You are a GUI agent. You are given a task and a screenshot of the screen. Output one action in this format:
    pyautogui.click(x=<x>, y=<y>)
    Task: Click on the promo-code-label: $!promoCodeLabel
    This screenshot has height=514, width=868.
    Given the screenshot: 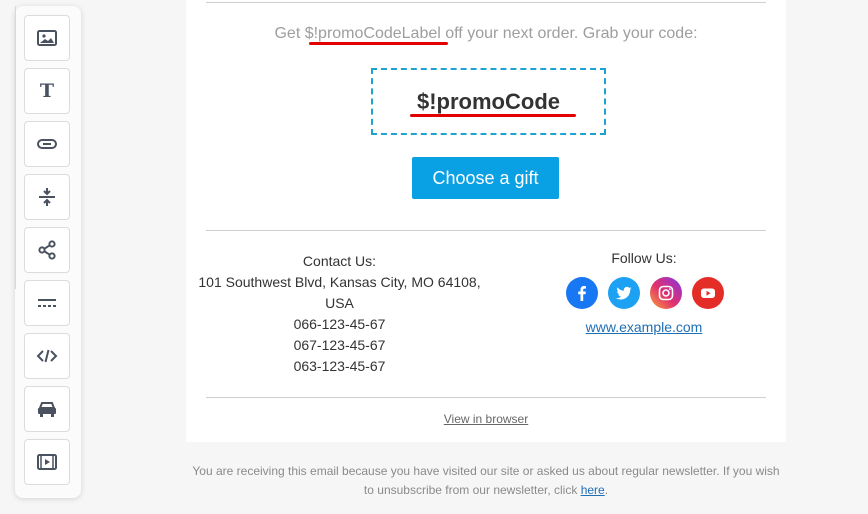 What is the action you would take?
    pyautogui.click(x=372, y=33)
    